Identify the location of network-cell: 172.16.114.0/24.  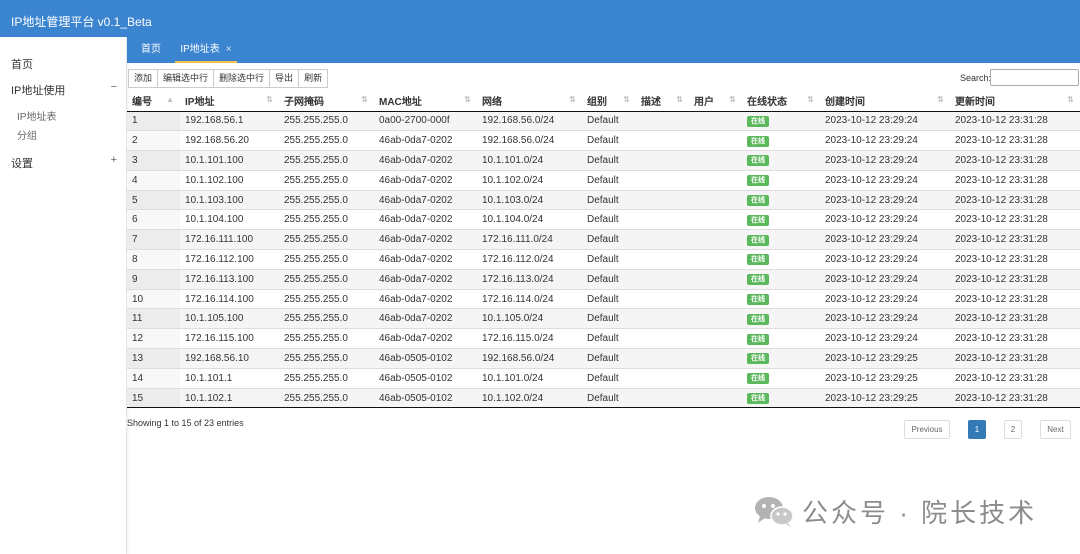
(529, 298).